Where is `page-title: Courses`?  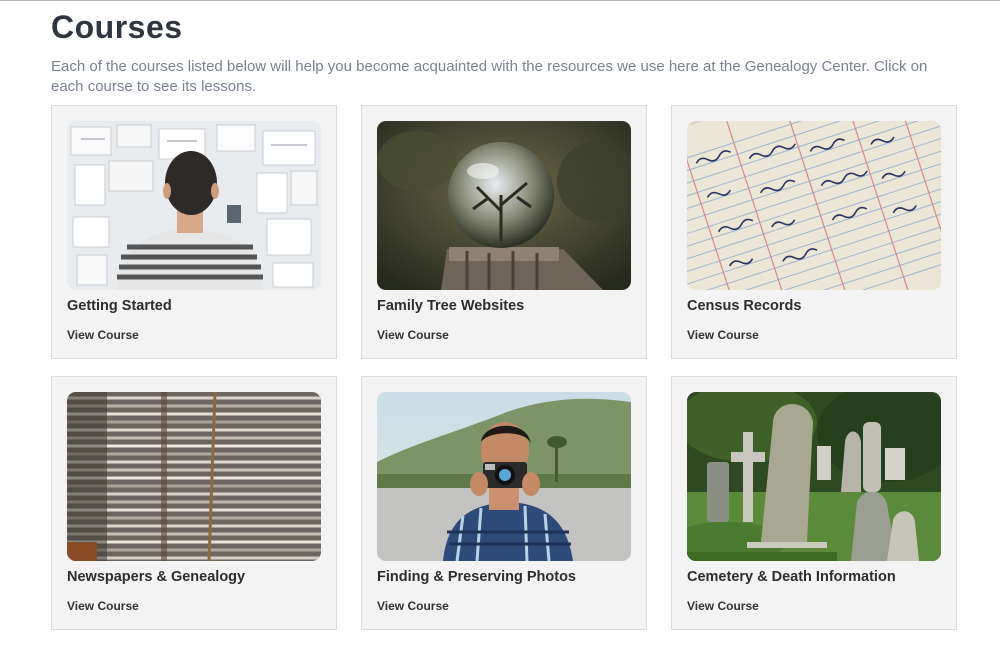 page-title: Courses is located at coordinates (117, 27).